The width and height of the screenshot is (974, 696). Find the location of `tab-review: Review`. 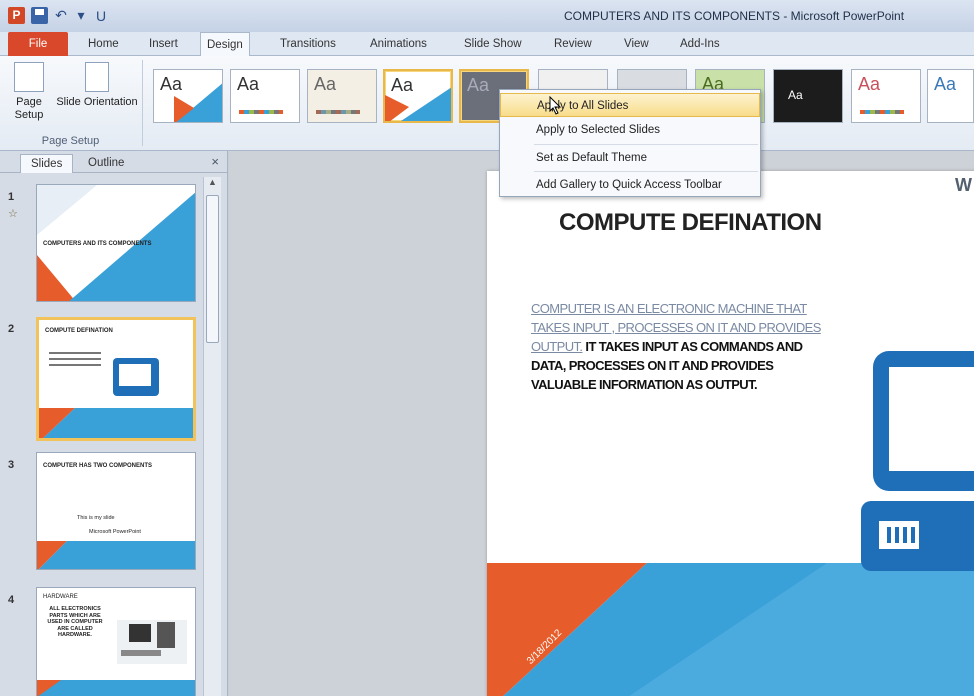

tab-review: Review is located at coordinates (573, 44).